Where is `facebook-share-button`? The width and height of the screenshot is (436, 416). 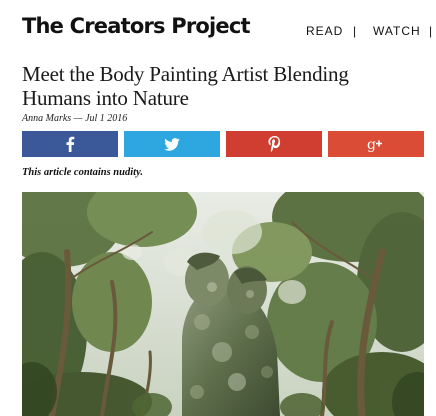
facebook-share-button is located at coordinates (70, 144).